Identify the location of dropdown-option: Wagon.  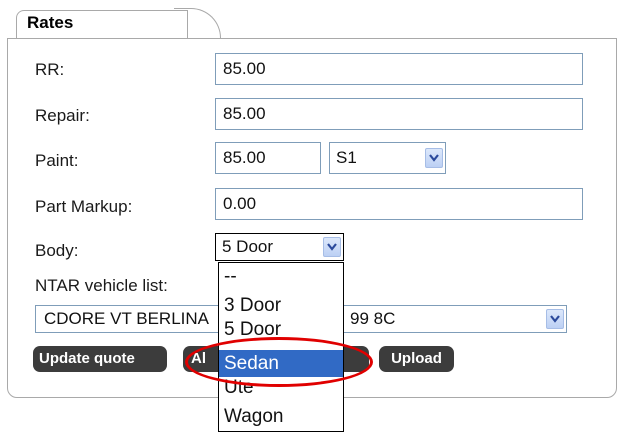
(281, 417).